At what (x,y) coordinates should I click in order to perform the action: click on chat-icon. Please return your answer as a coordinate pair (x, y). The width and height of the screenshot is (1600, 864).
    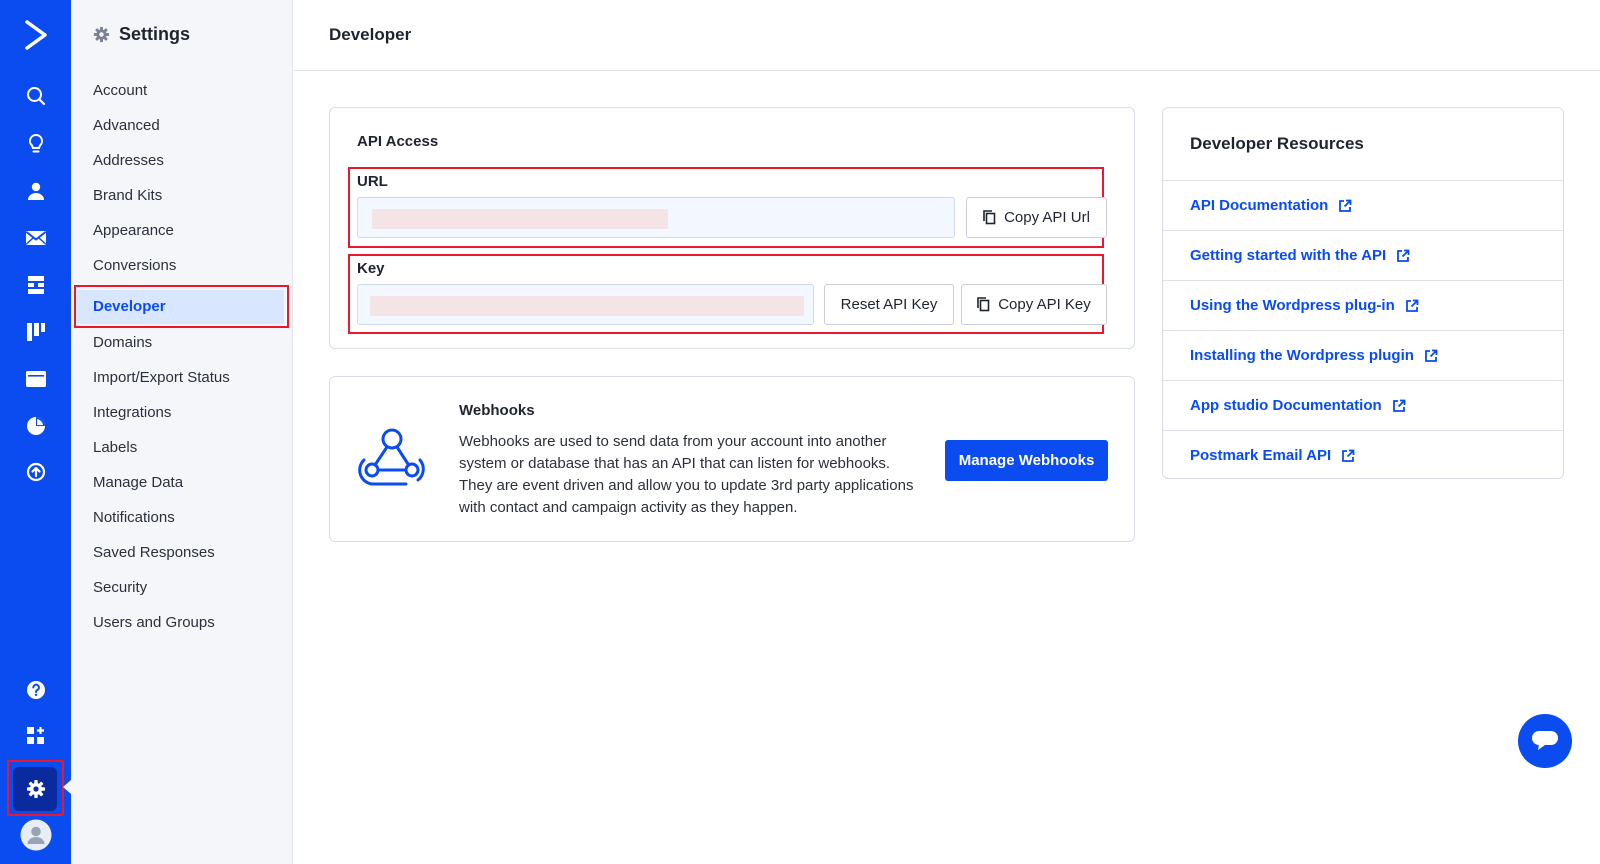
    Looking at the image, I should click on (1545, 740).